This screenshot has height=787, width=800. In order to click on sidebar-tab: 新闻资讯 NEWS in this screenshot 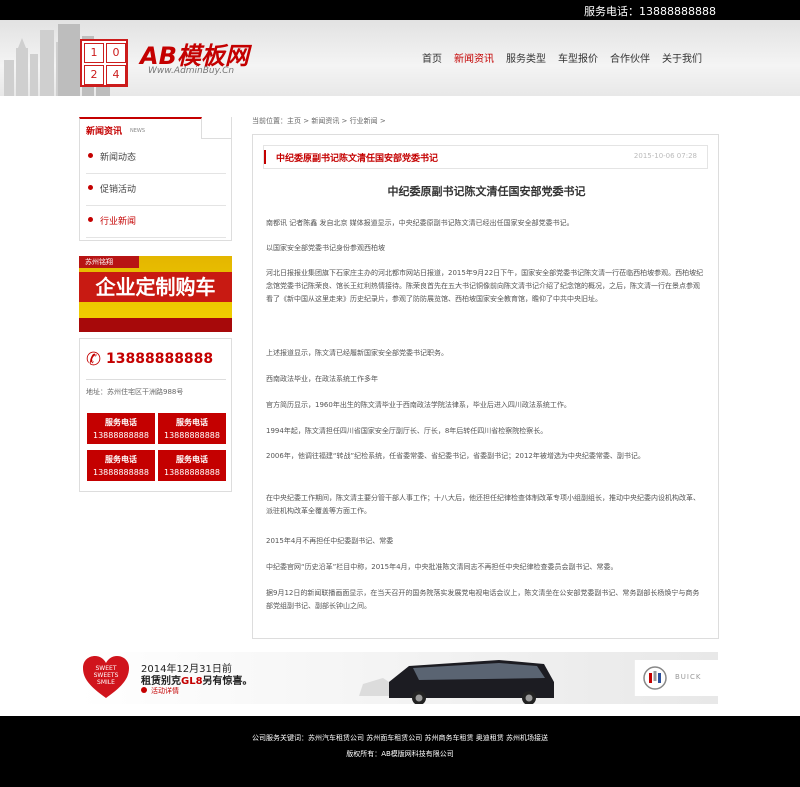, I will do `click(140, 128)`.